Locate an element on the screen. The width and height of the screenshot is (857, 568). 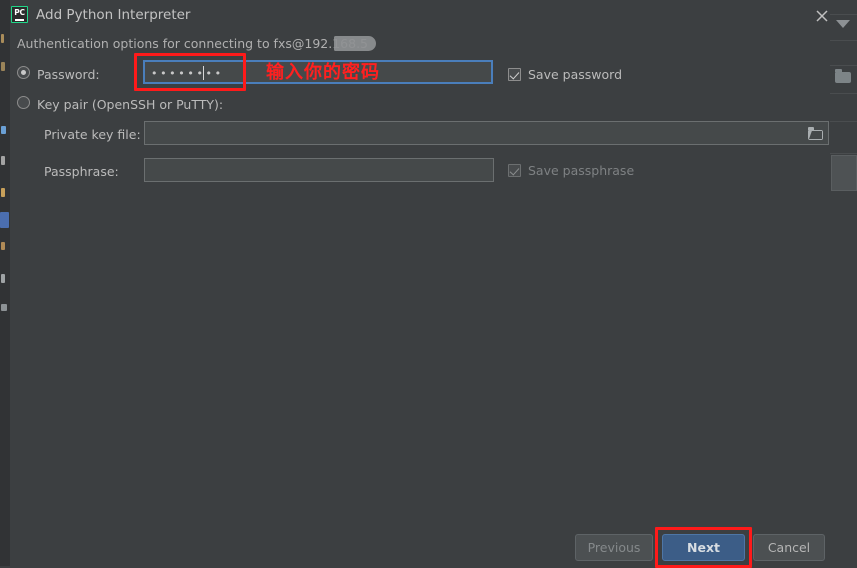
save-passphrase-label: Save passphrase is located at coordinates (581, 170).